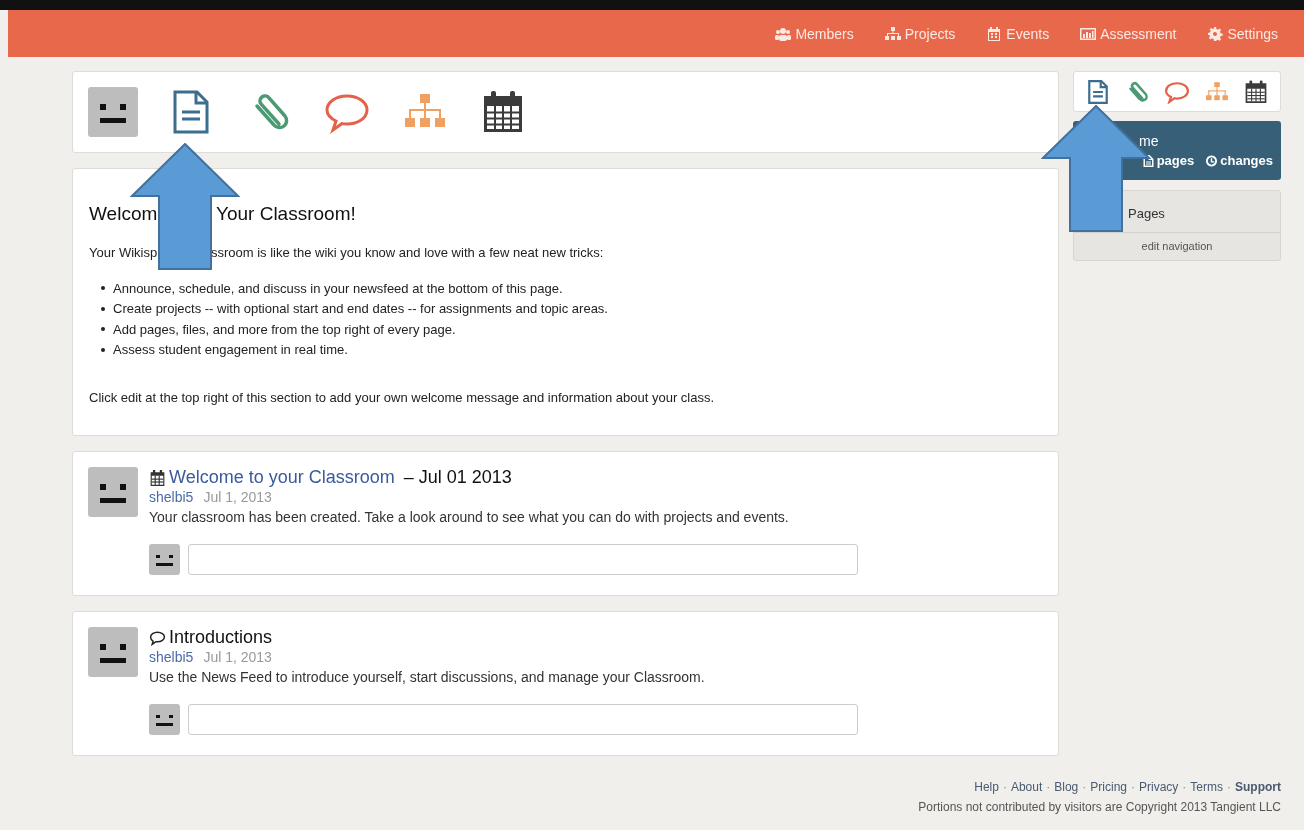 This screenshot has height=830, width=1304. I want to click on page-icon, so click(1097, 91).